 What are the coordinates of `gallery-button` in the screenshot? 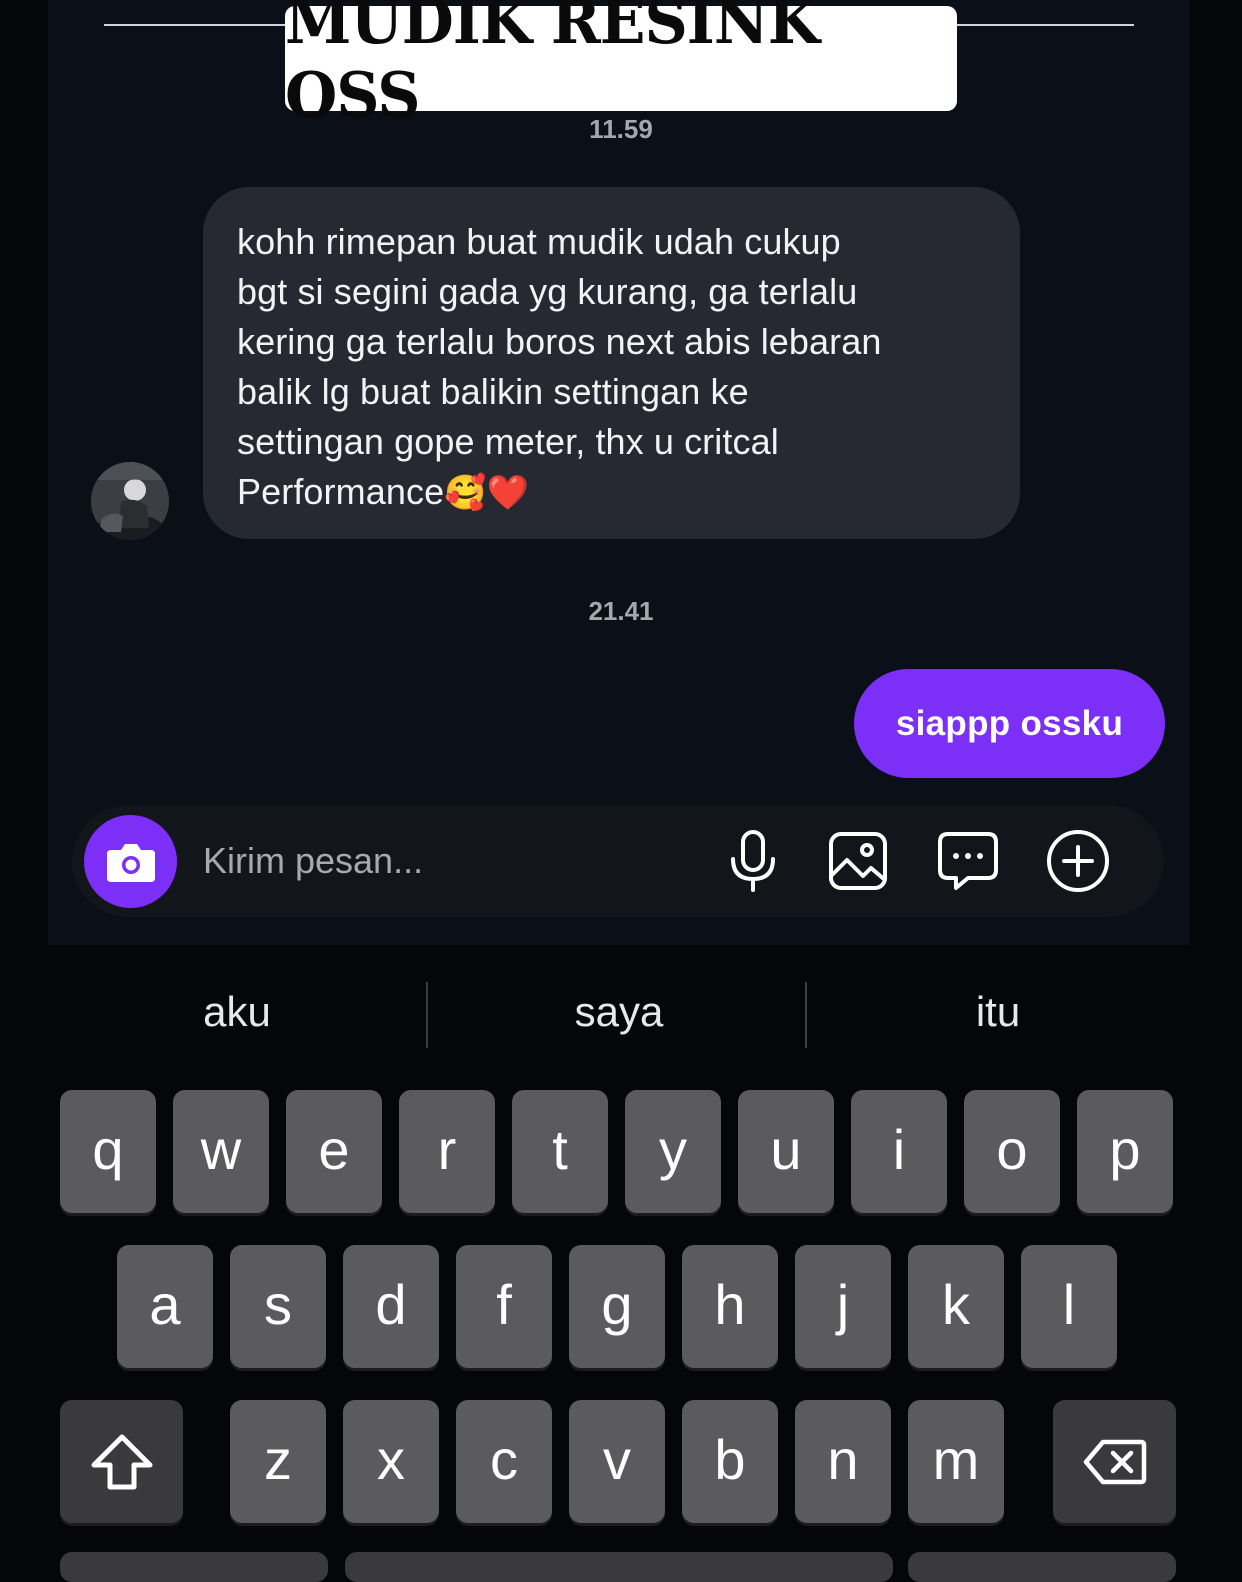 It's located at (858, 861).